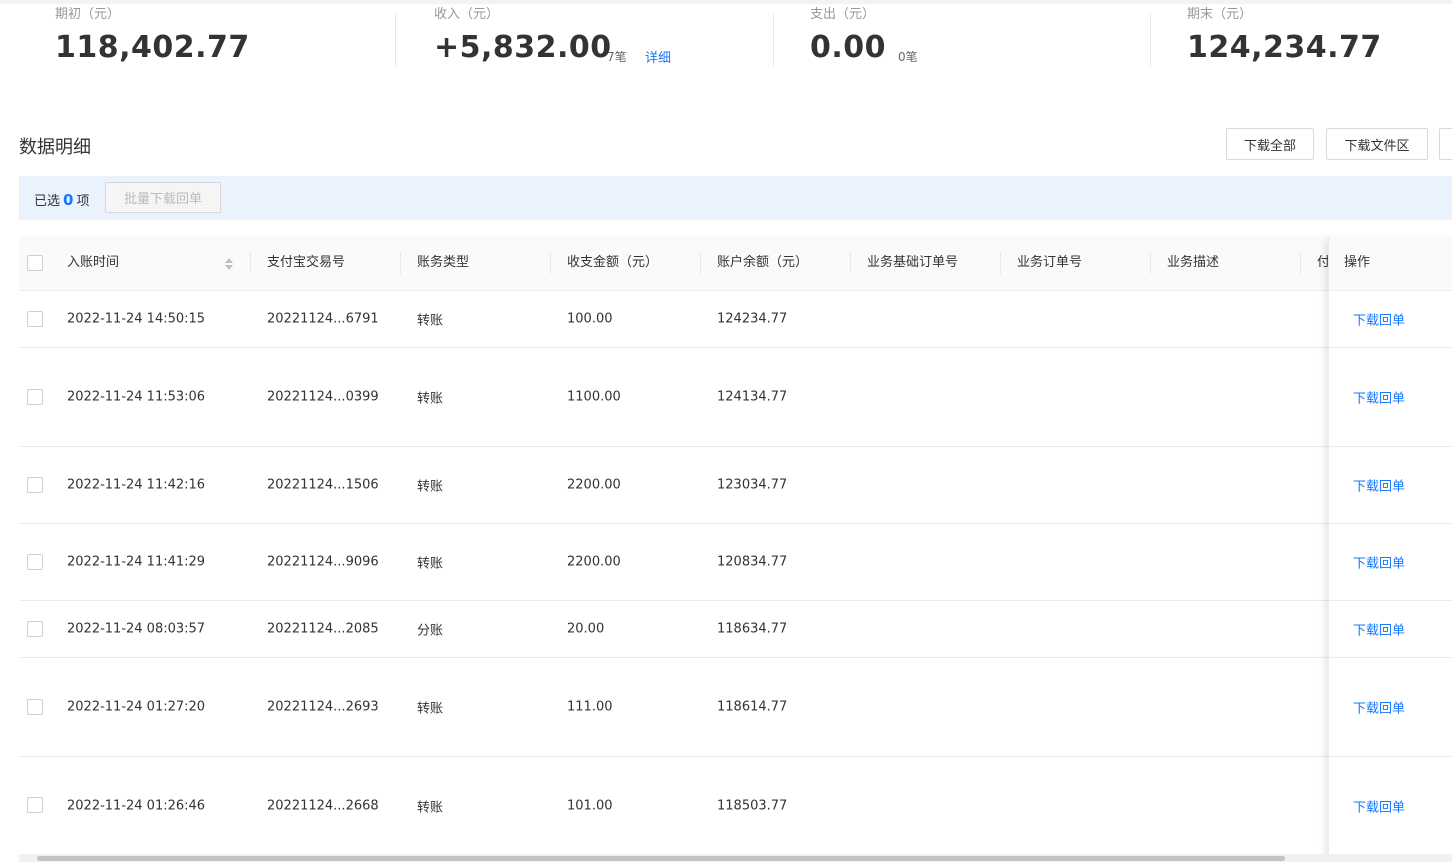 The image size is (1452, 862). I want to click on cell-time: 2022-11-24 01:26:46, so click(136, 805).